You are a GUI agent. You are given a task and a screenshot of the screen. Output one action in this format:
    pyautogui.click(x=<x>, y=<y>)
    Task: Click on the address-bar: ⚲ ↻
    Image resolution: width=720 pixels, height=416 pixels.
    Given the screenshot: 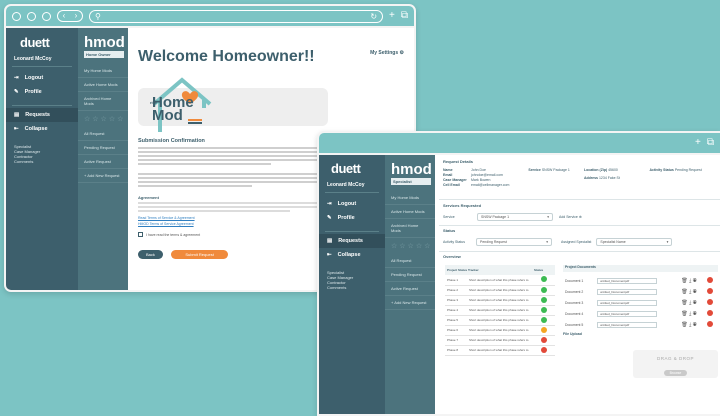 What is the action you would take?
    pyautogui.click(x=236, y=16)
    